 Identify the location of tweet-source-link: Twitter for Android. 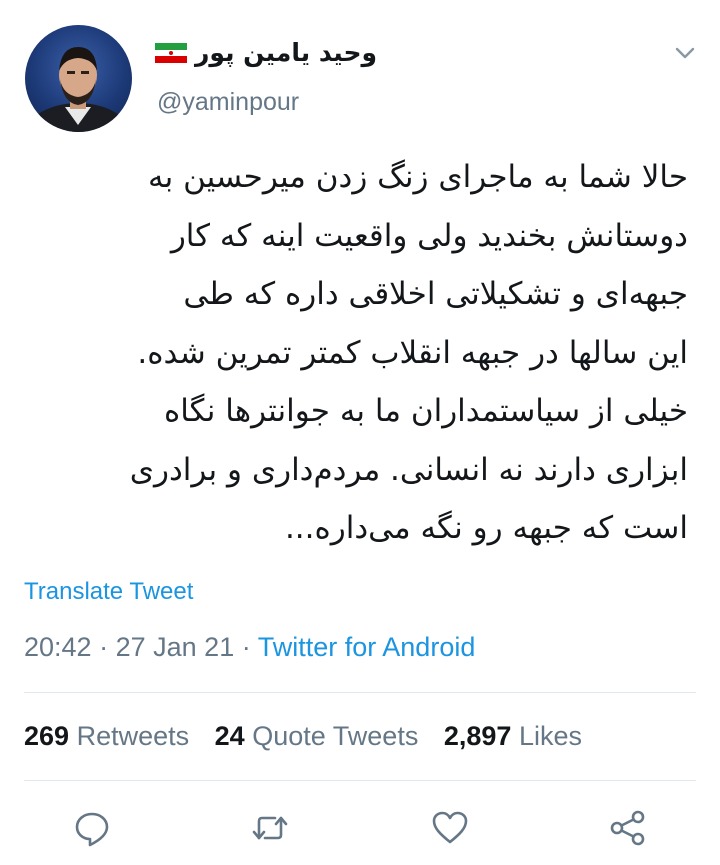
(367, 647).